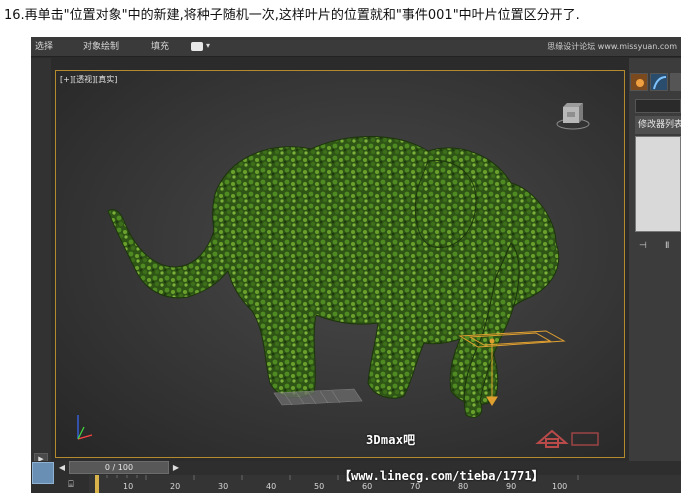 This screenshot has height=493, width=686. Describe the element at coordinates (356, 47) in the screenshot. I see `ribbon-bar: 选择 对象绘制 填充 ▾ 思缘设计论坛 www.missyuan.com` at that location.